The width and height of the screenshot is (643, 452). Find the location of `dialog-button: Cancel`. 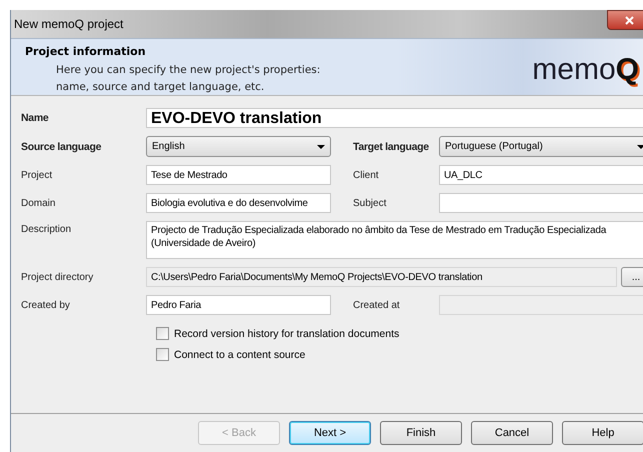

dialog-button: Cancel is located at coordinates (512, 433).